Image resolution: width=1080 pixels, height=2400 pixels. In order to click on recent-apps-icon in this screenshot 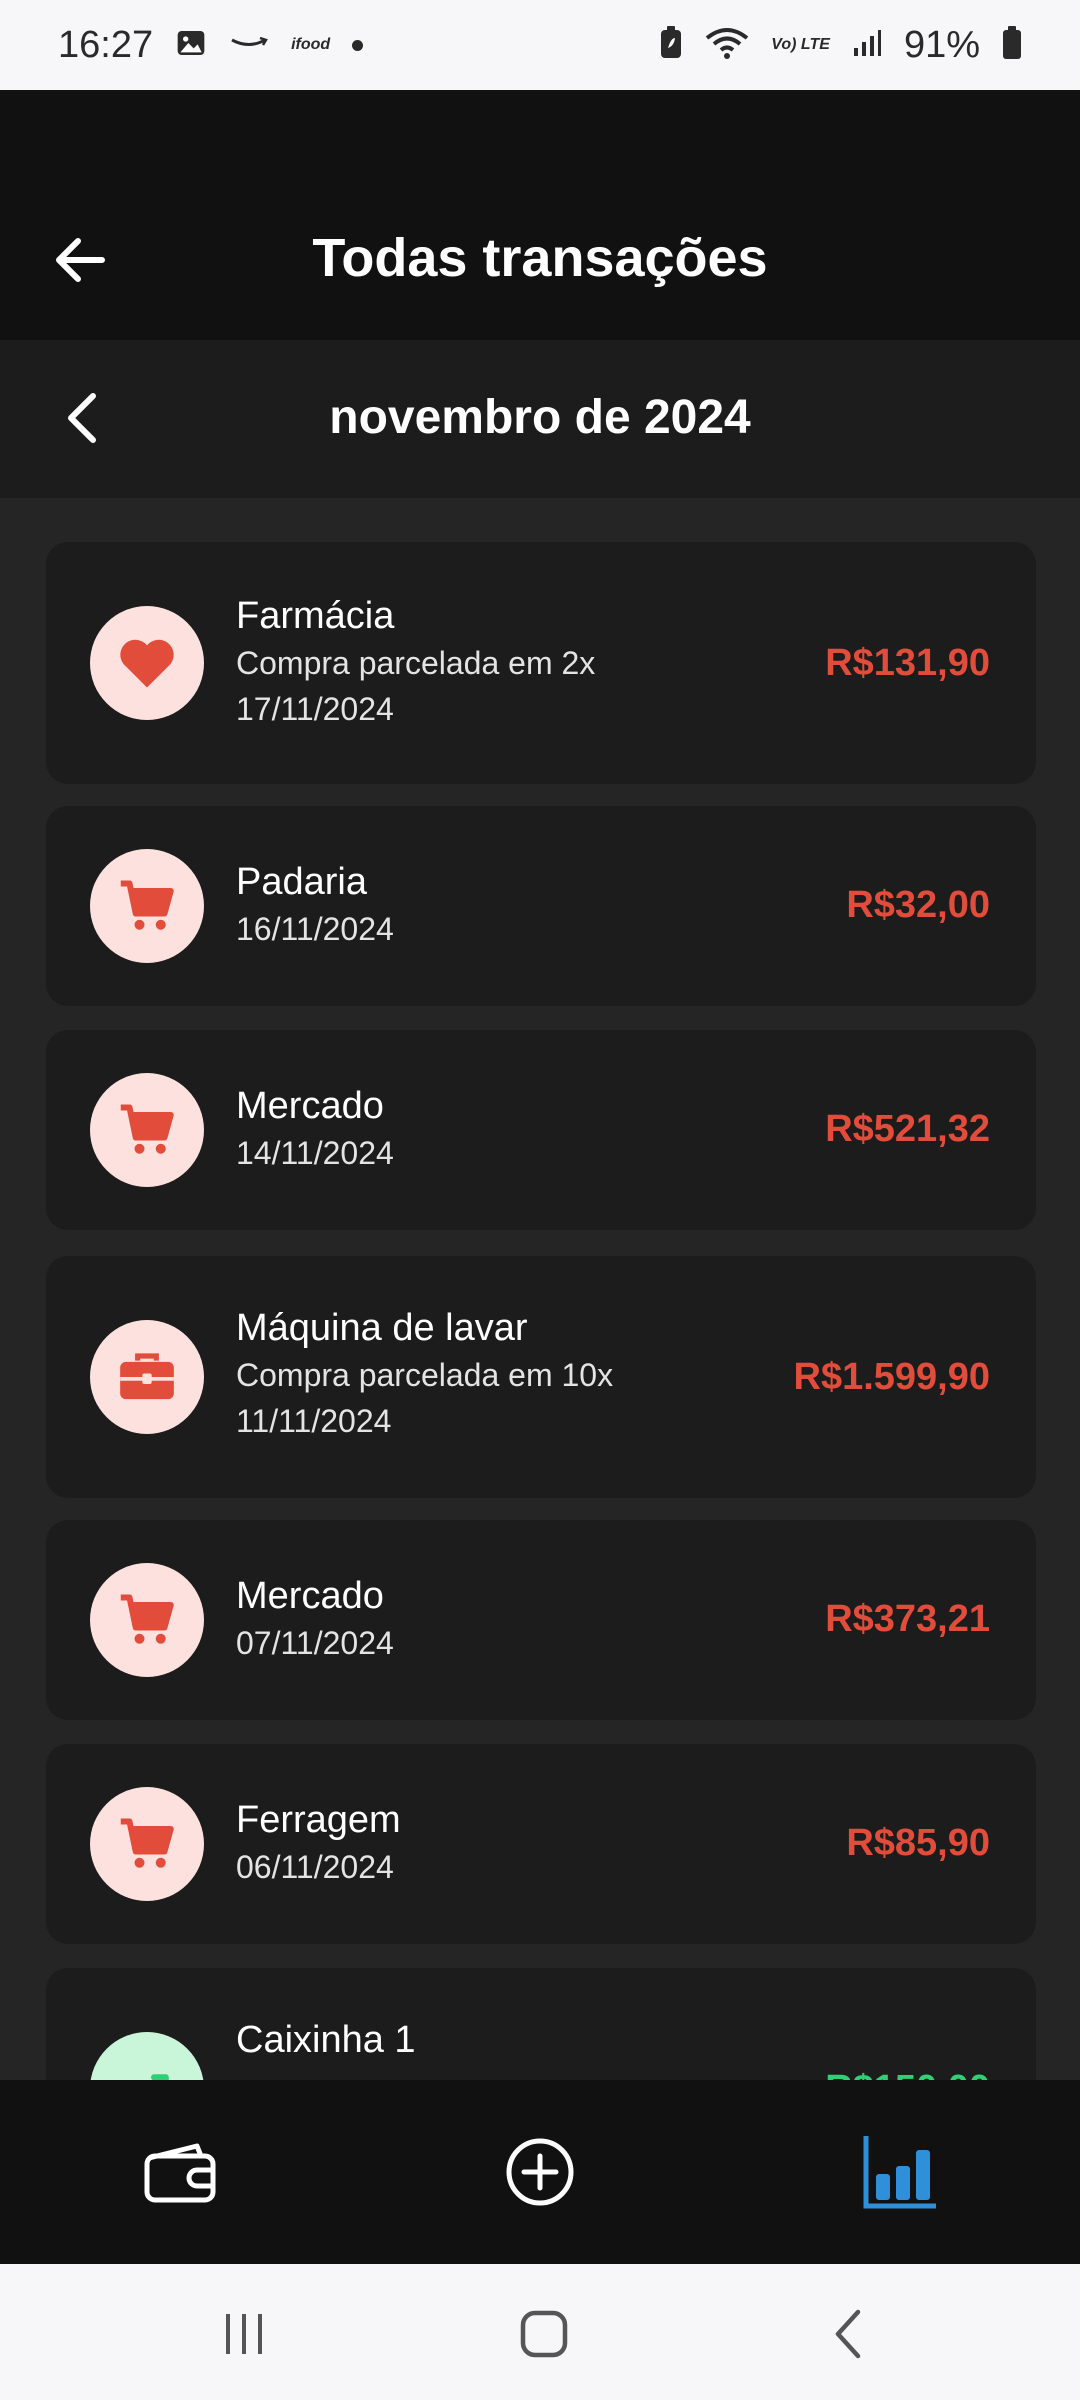, I will do `click(244, 2334)`.